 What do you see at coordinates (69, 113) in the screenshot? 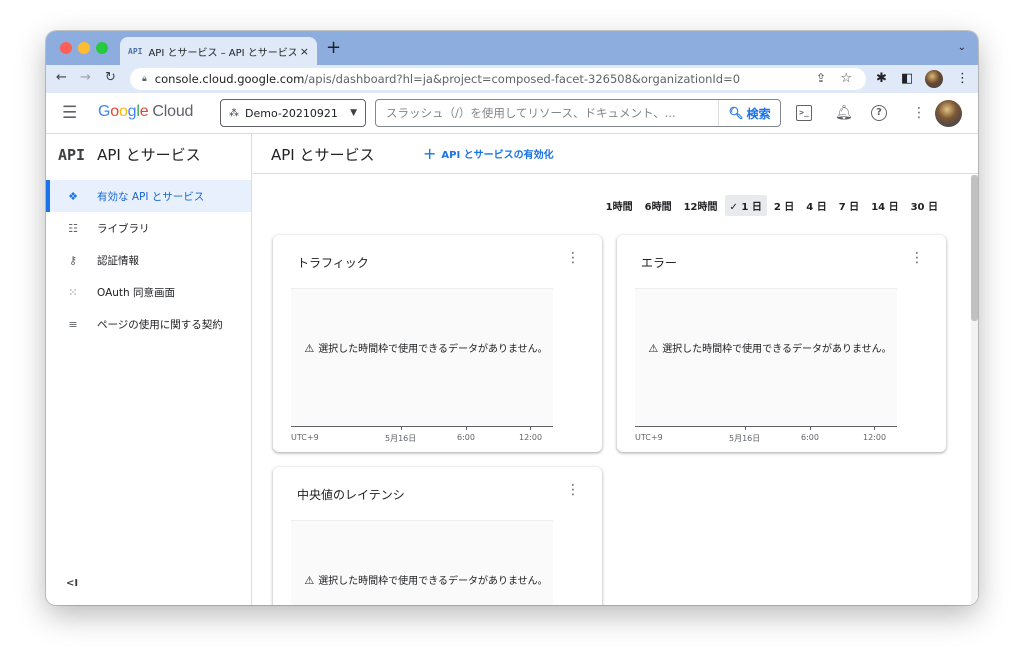
I see `hamburger-menu-icon: ☰` at bounding box center [69, 113].